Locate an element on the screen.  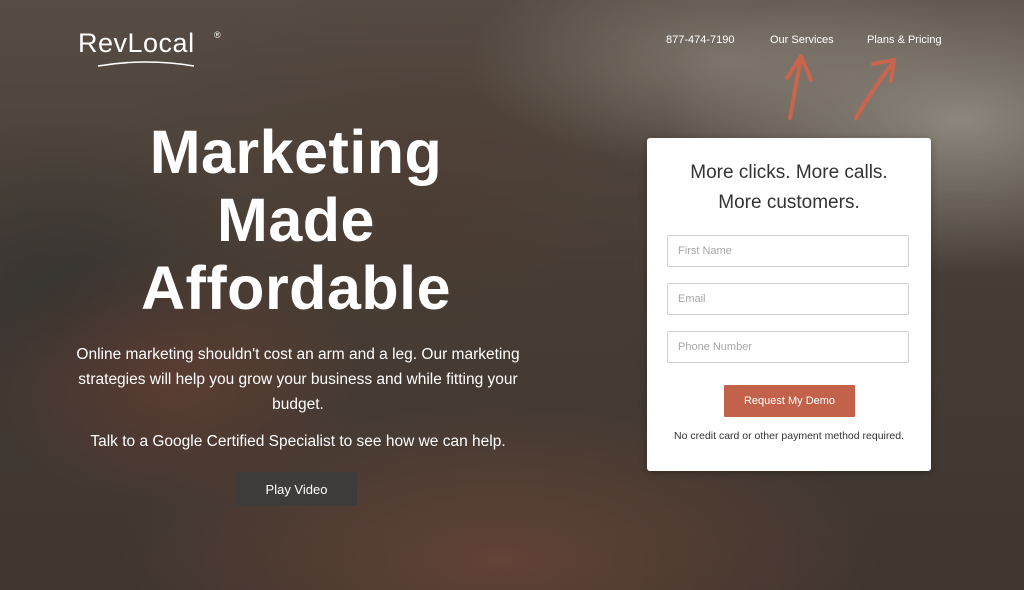
arrow-icon-pricing is located at coordinates (874, 90).